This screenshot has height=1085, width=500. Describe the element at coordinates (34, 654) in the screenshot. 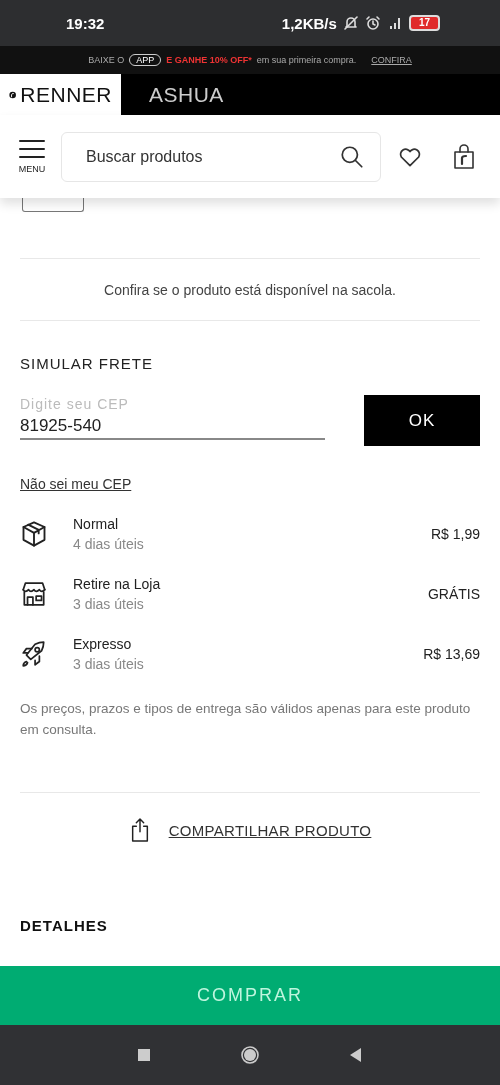

I see `rocket-icon` at that location.